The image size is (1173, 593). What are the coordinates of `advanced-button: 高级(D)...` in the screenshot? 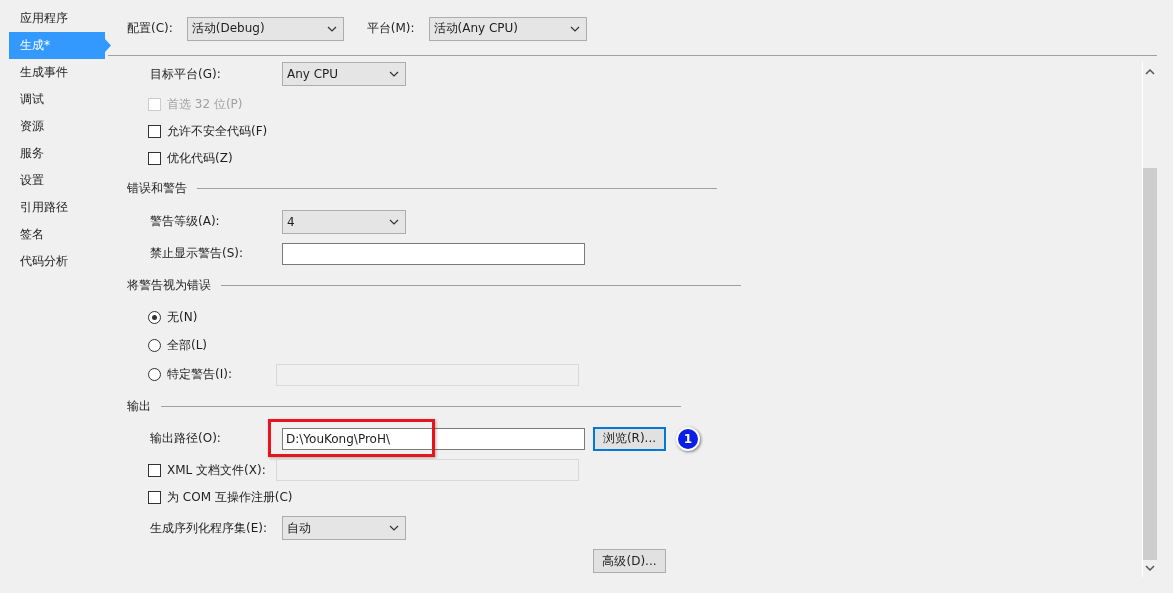 It's located at (629, 561).